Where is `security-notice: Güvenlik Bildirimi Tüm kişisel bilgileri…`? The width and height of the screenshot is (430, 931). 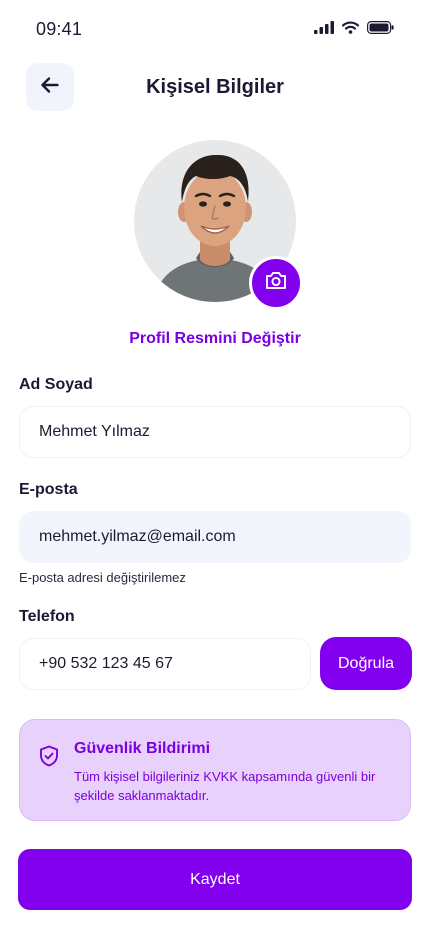
security-notice: Güvenlik Bildirimi Tüm kişisel bilgileri… is located at coordinates (215, 770).